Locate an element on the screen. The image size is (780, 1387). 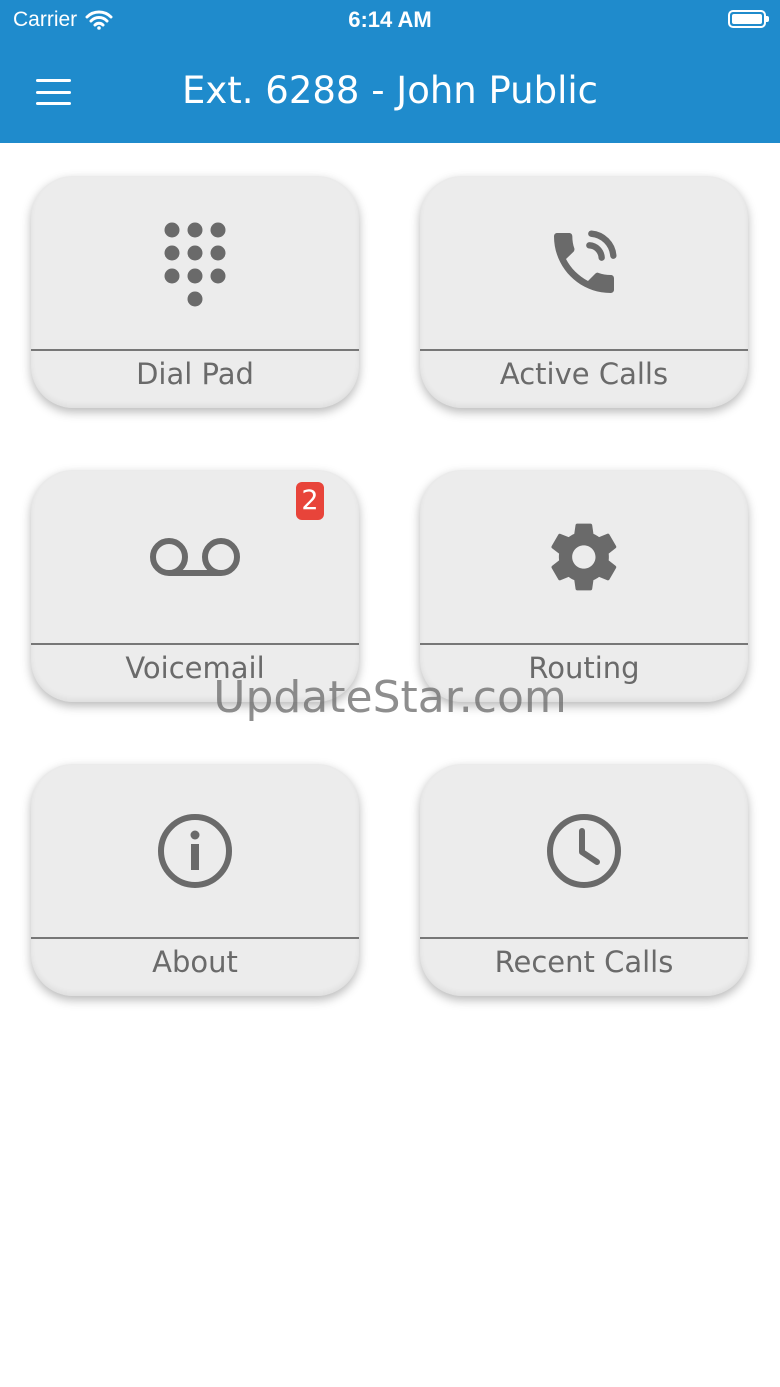
tile-label: Dial Pad is located at coordinates (195, 374).